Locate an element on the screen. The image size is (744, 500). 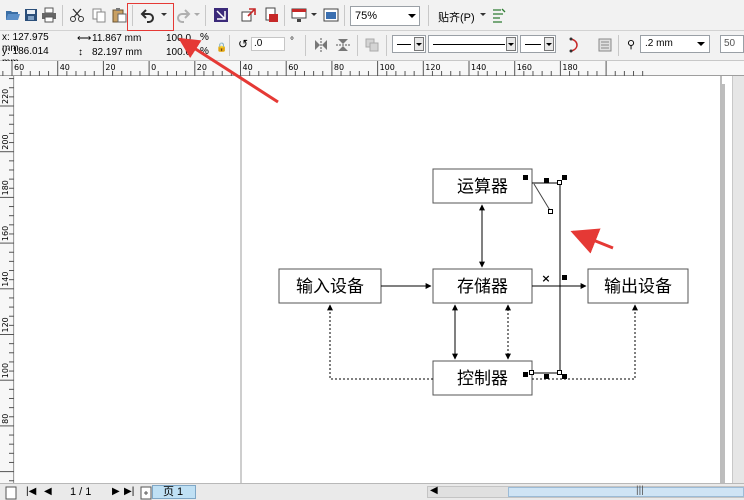
launcher-dropdown-icon is located at coordinates (314, 14).